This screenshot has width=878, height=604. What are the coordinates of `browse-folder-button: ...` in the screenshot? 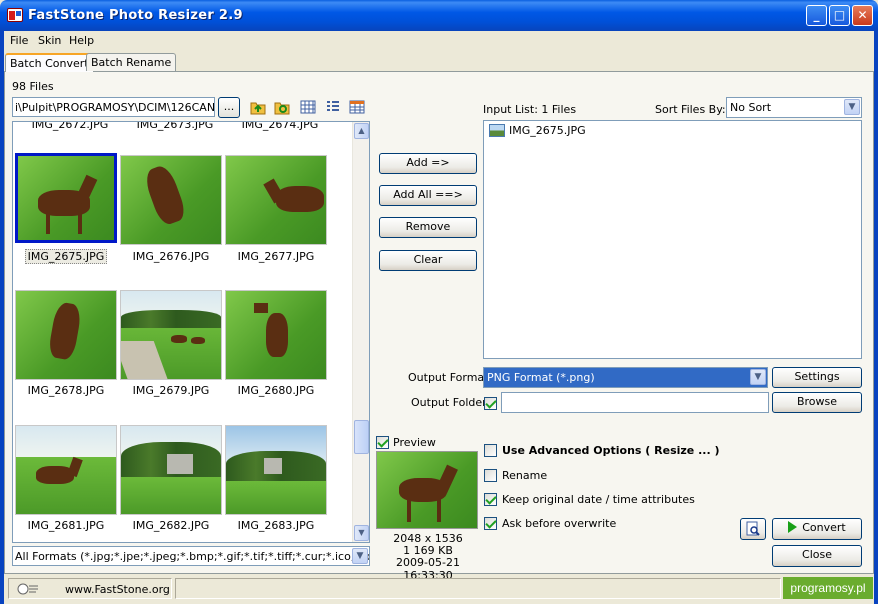 It's located at (229, 107).